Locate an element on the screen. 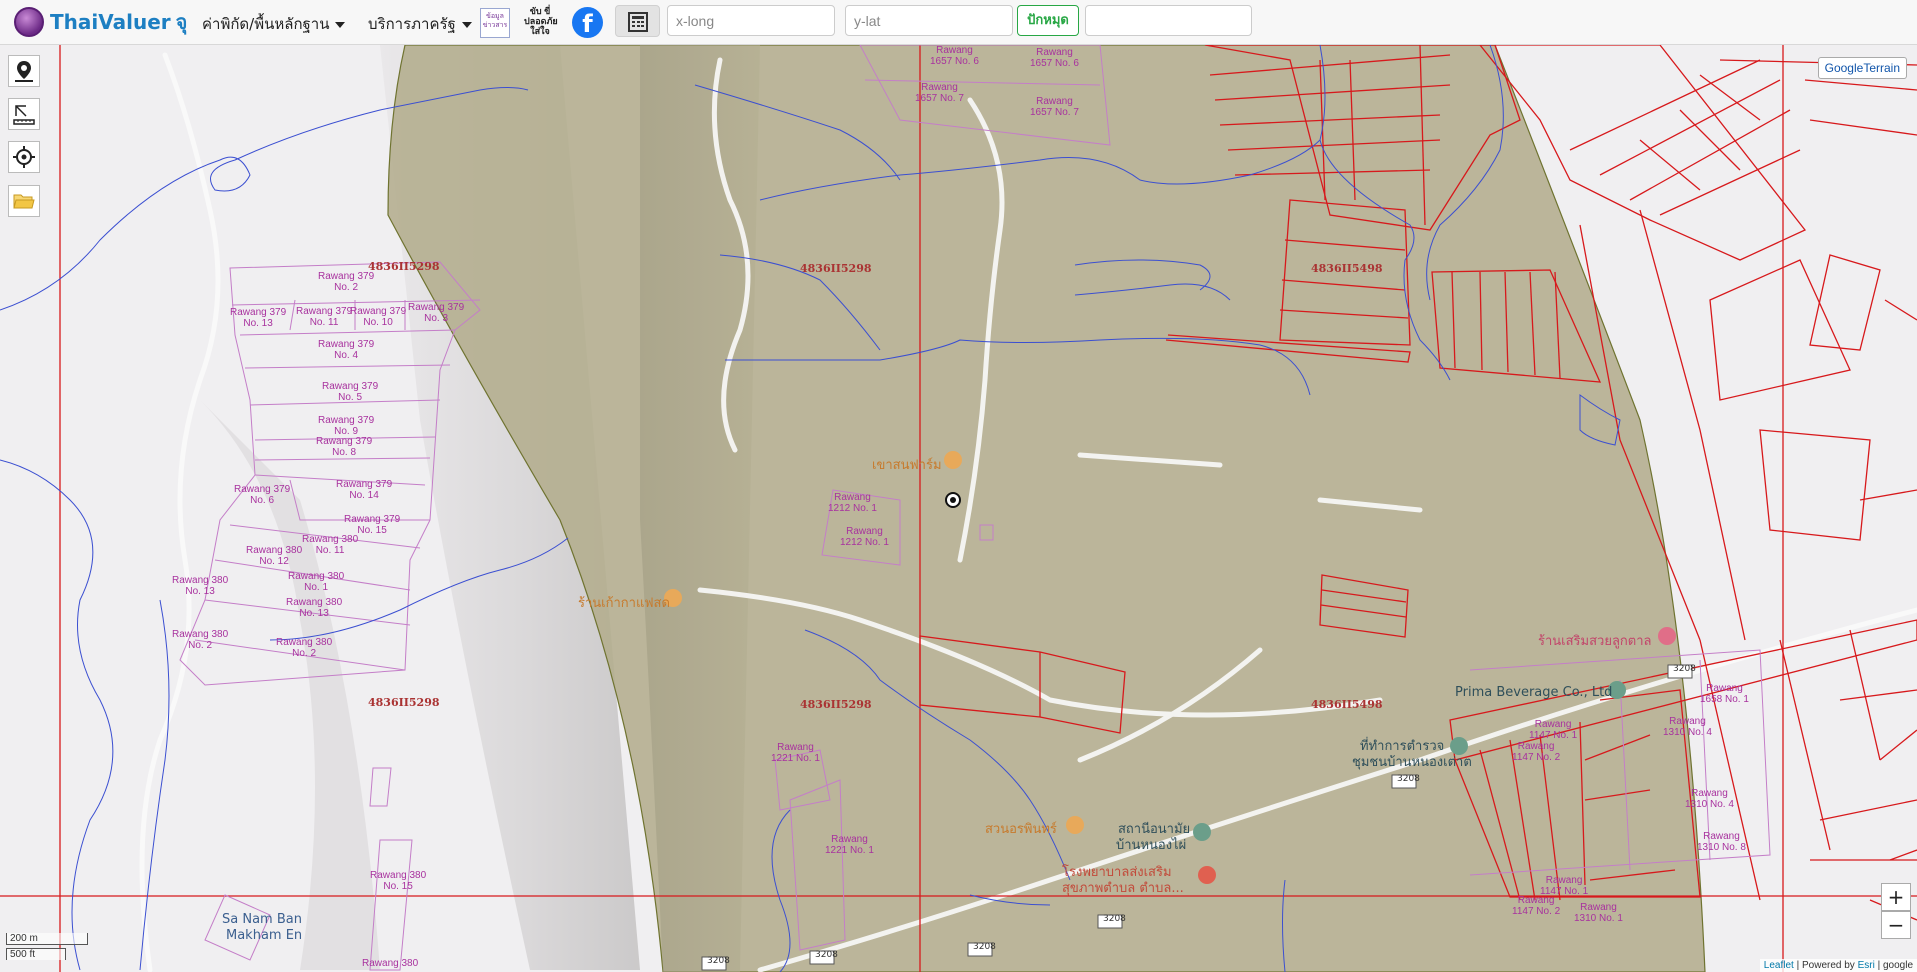 The image size is (1917, 972). poi-label-garden: สวนอรพินทร์ is located at coordinates (1021, 829).